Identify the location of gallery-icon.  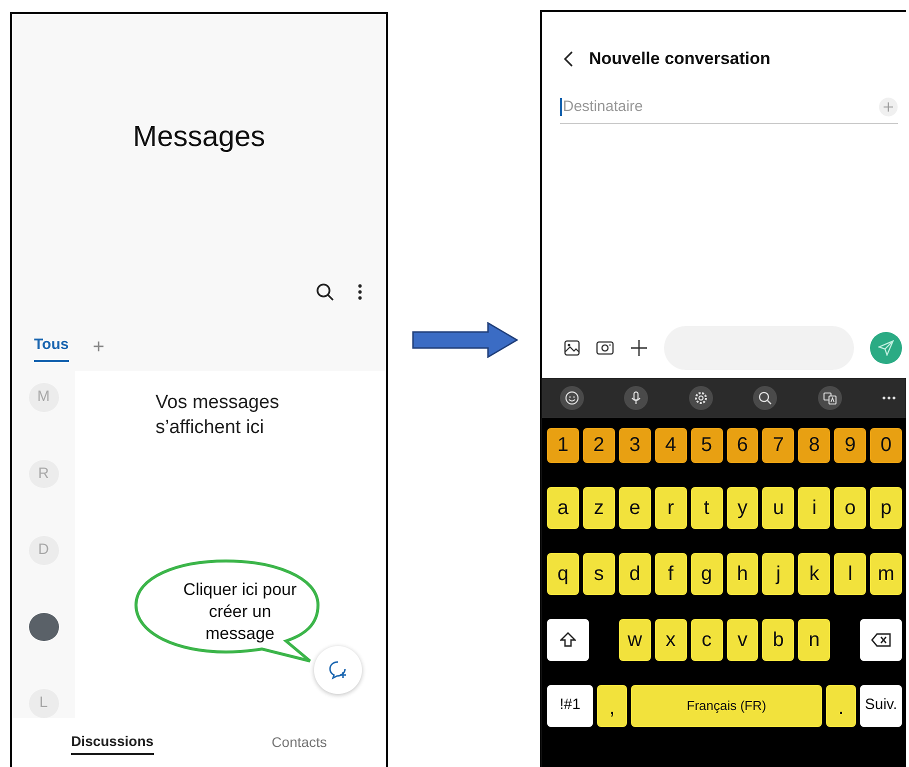
(572, 348).